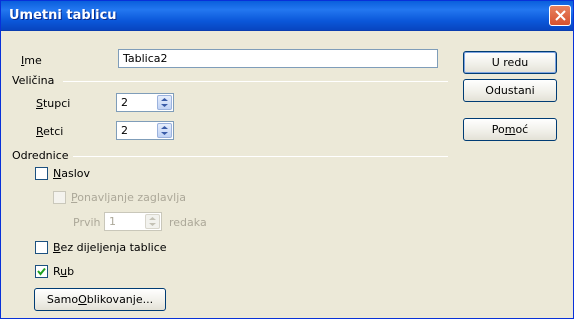 The height and width of the screenshot is (319, 574). What do you see at coordinates (510, 129) in the screenshot?
I see `help-button: Pomoć` at bounding box center [510, 129].